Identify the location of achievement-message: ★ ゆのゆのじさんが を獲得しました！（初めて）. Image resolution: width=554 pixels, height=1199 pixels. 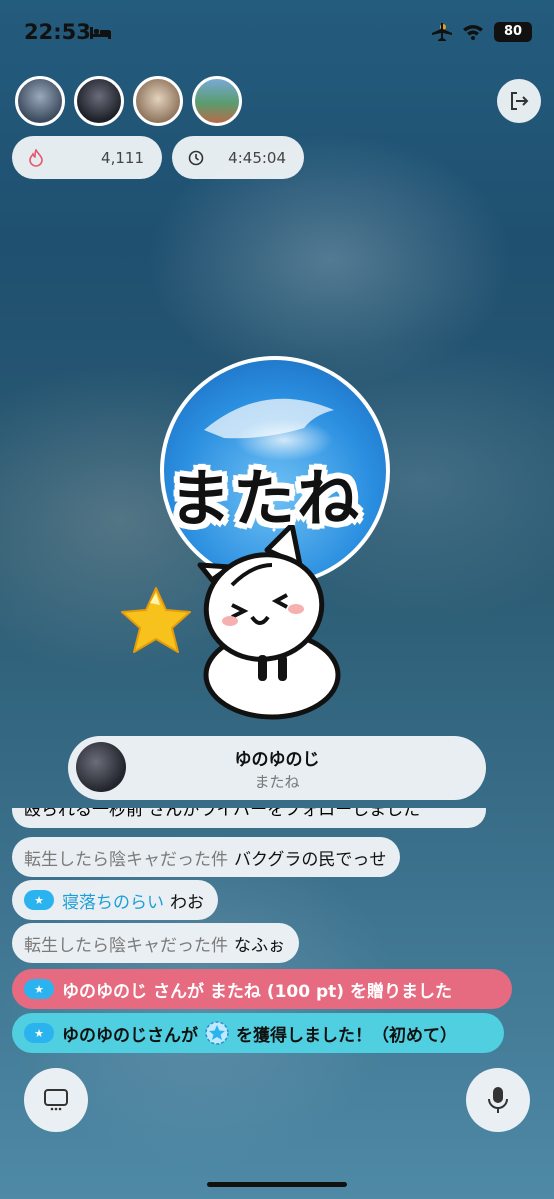
(258, 1033).